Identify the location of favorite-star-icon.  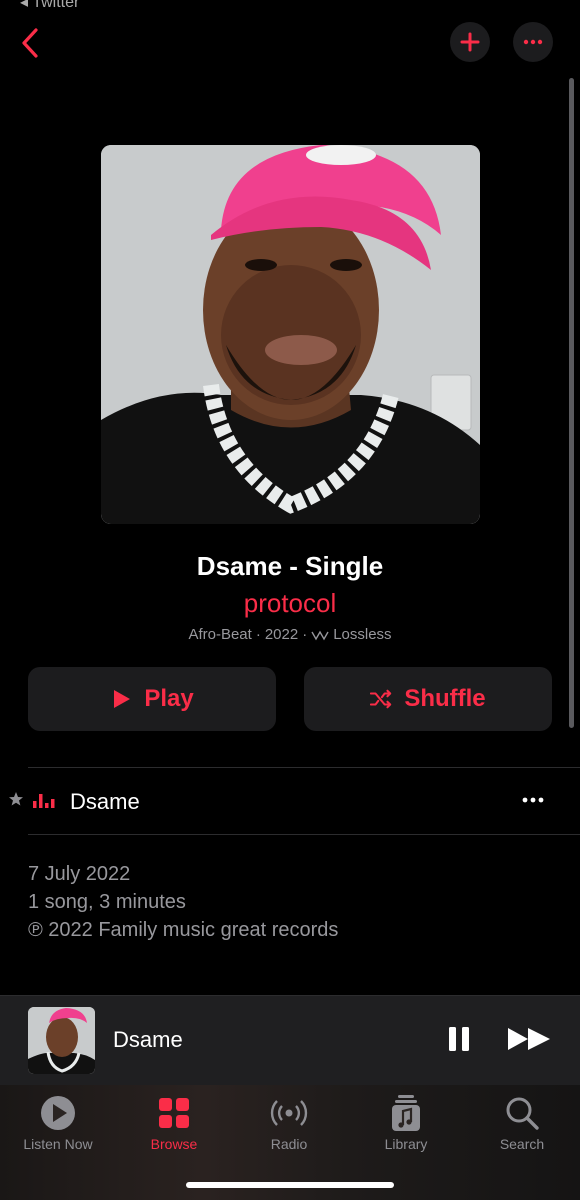
(16, 799).